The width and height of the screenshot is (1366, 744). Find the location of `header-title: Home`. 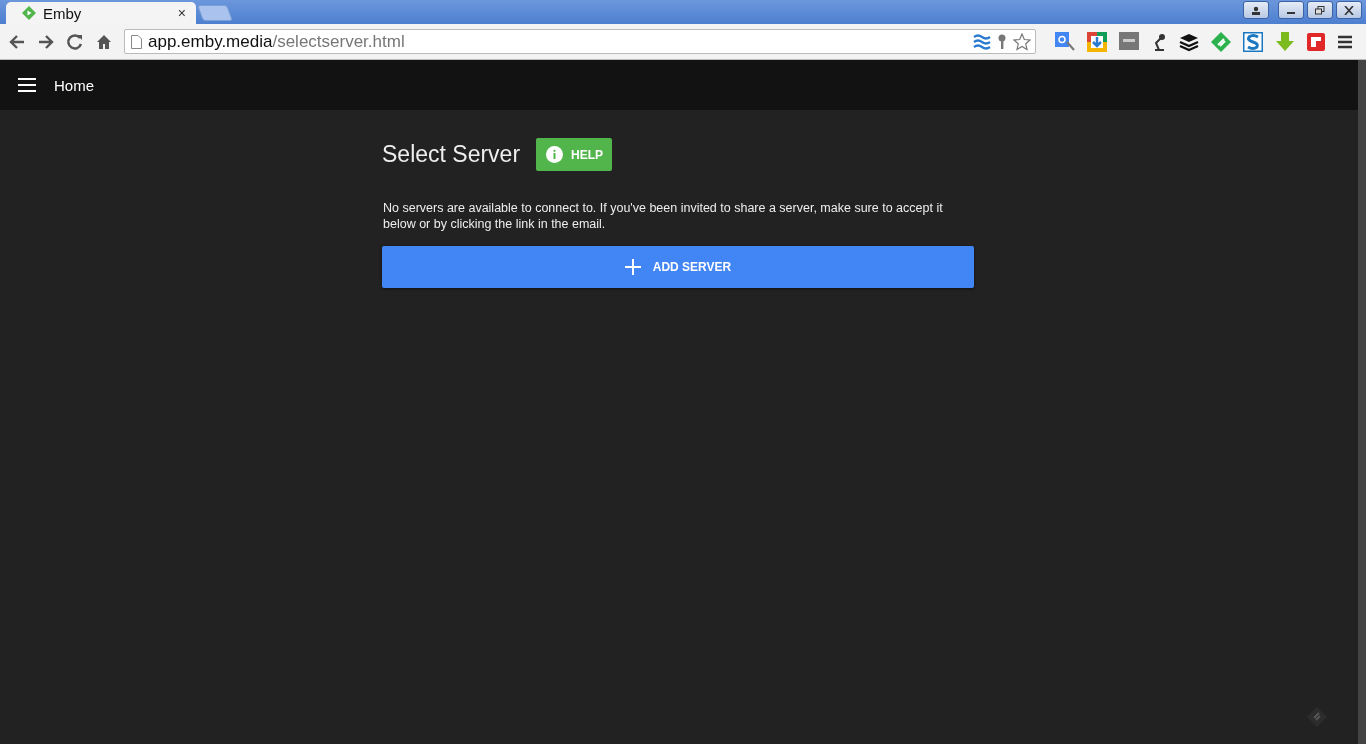

header-title: Home is located at coordinates (74, 85).